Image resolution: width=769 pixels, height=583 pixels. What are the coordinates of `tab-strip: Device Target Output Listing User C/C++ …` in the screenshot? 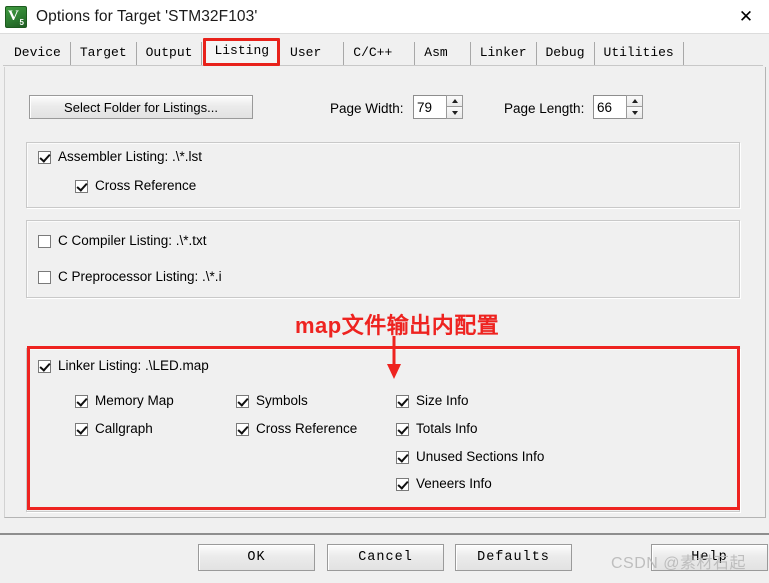 It's located at (384, 52).